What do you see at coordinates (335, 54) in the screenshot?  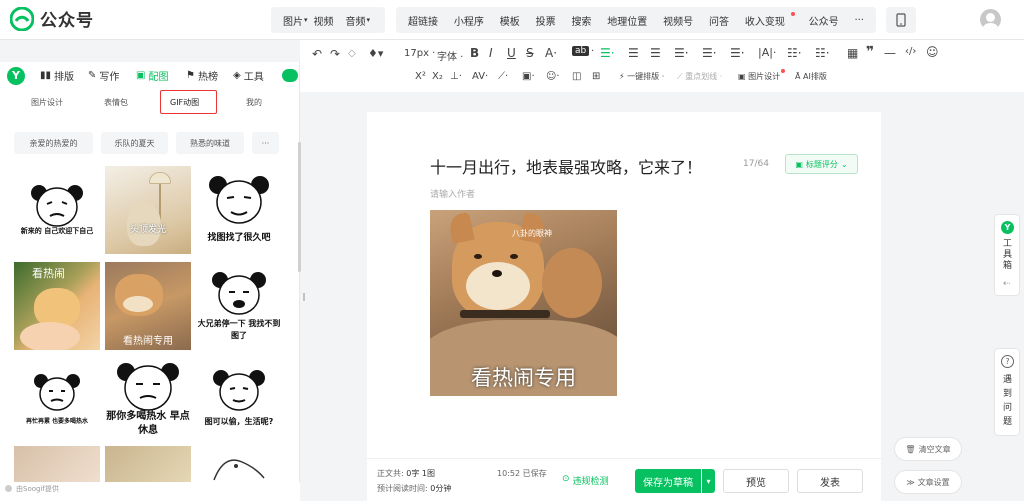 I see `redo-icon: ↷` at bounding box center [335, 54].